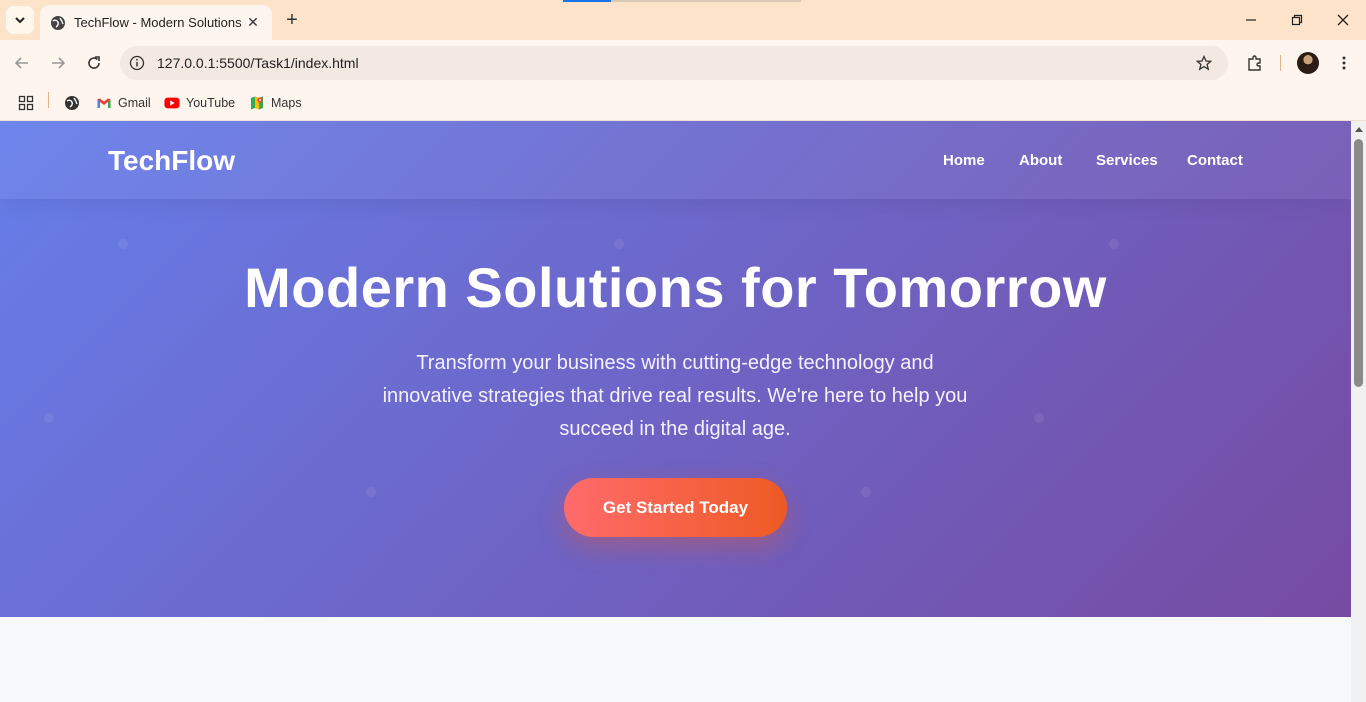  I want to click on site-logo: TechFlow, so click(171, 161).